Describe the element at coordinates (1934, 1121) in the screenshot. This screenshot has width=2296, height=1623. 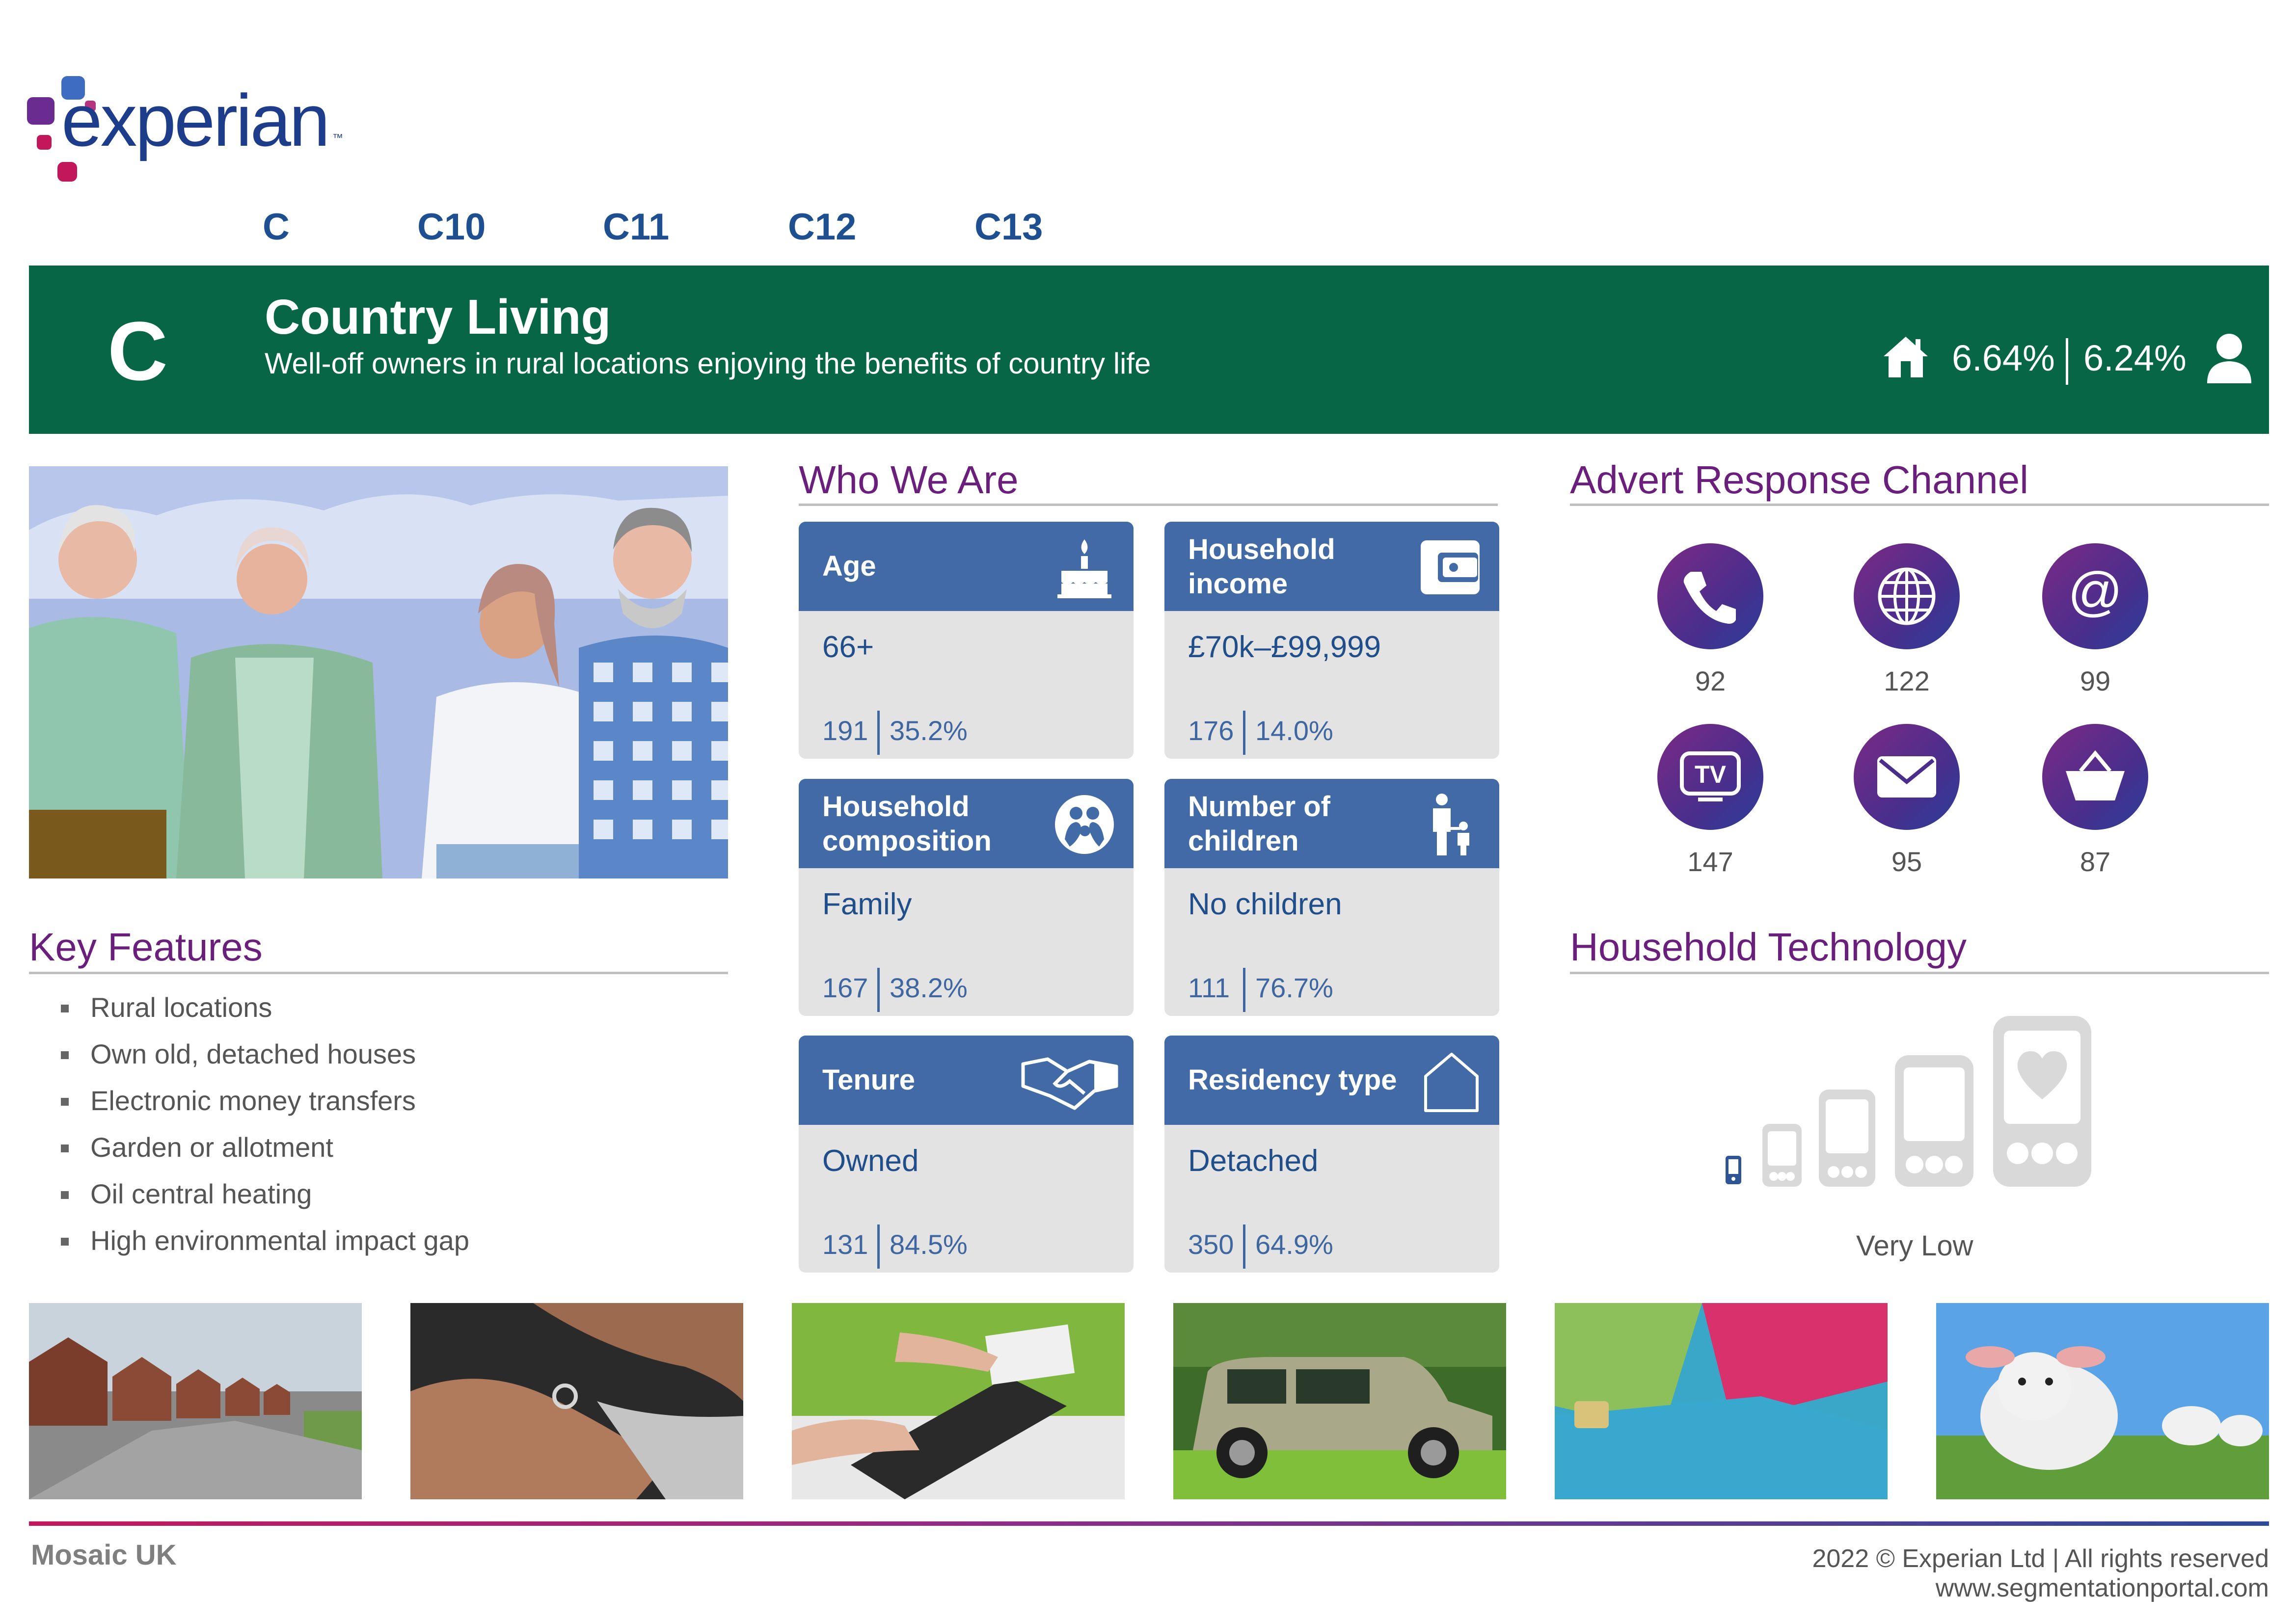
I see `phone-level-4-icon` at that location.